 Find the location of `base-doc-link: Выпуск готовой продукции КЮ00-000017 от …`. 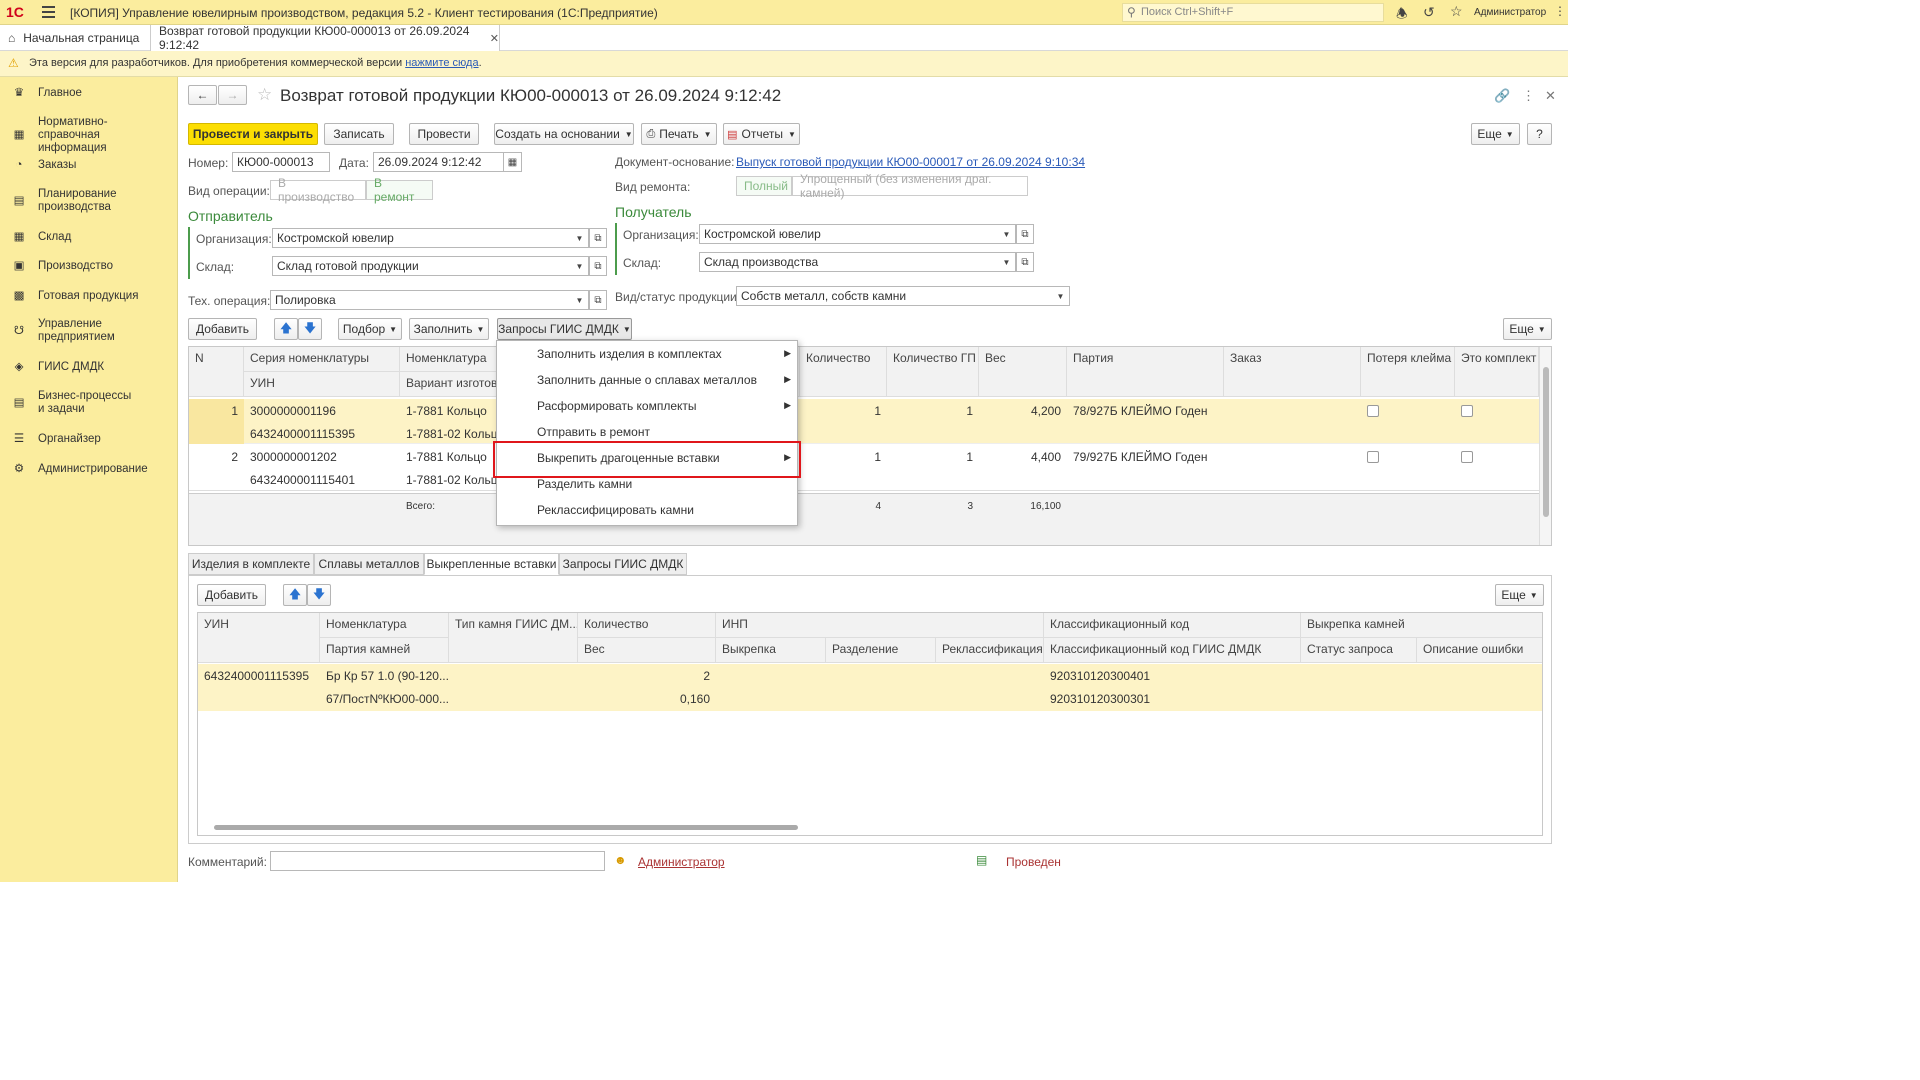

base-doc-link: Выпуск готовой продукции КЮ00-000017 от … is located at coordinates (910, 162).